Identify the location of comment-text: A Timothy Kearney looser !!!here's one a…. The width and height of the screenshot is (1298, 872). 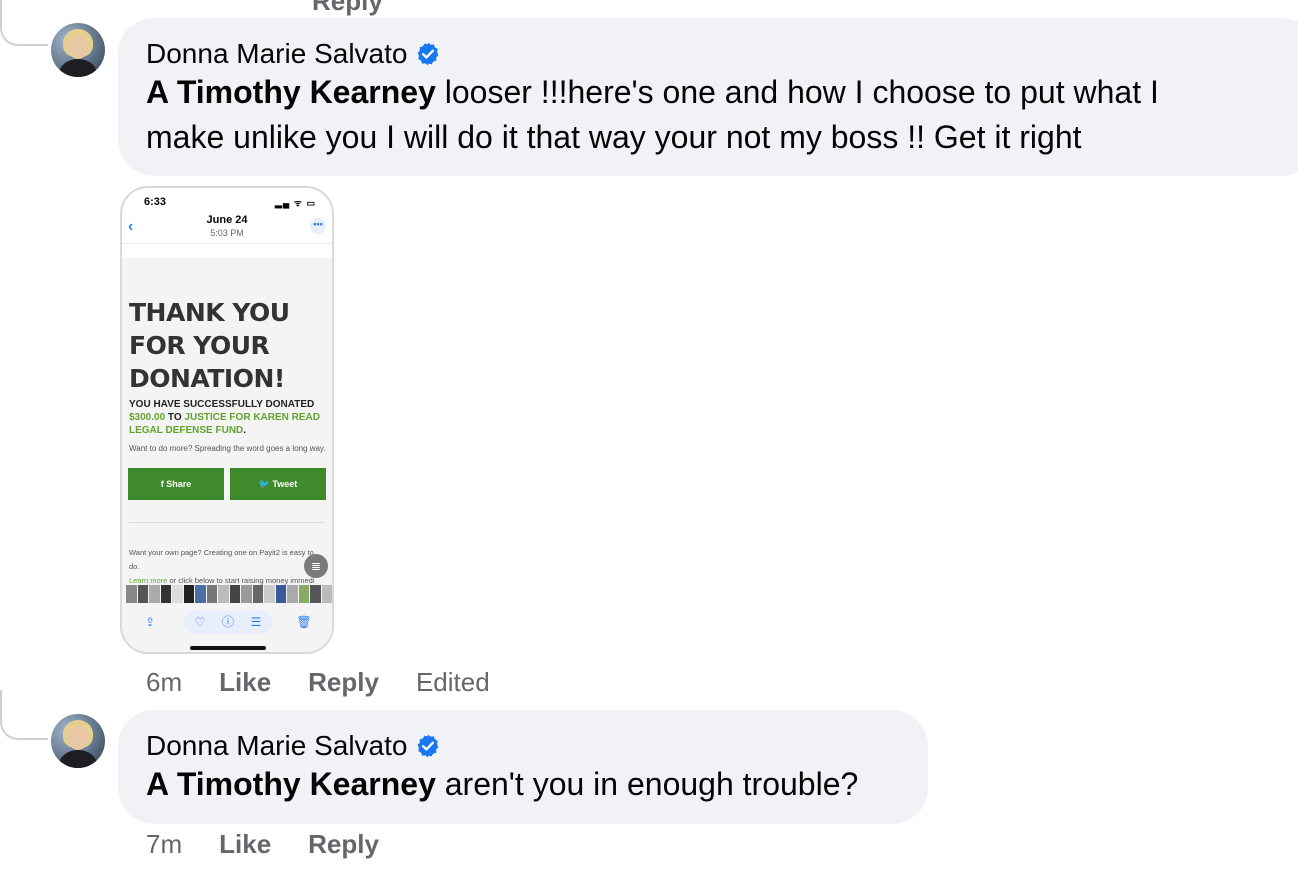
(652, 114).